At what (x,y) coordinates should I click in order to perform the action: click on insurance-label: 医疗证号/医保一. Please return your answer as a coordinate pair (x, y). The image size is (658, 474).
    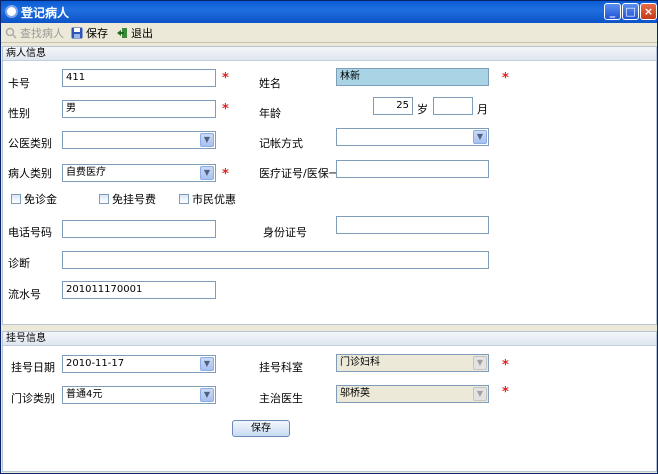
    Looking at the image, I should click on (299, 173).